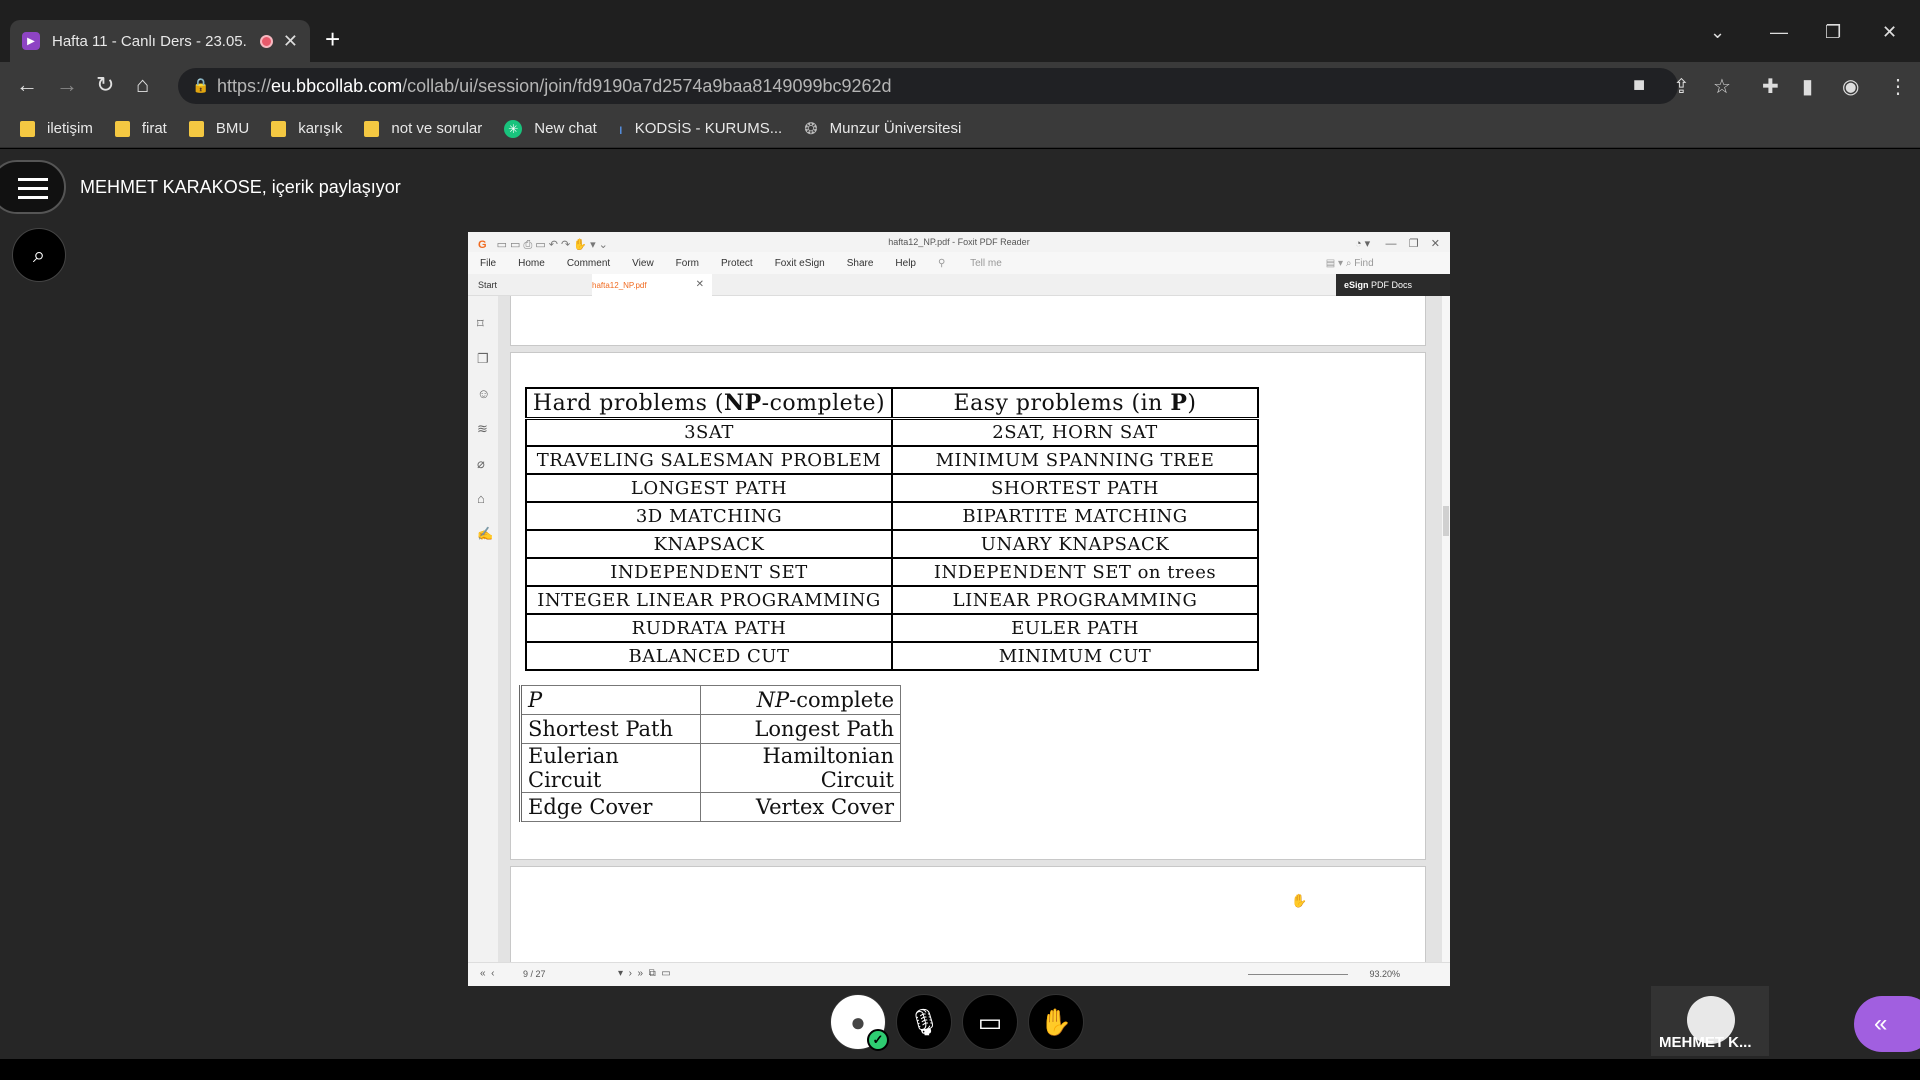  Describe the element at coordinates (709, 488) in the screenshot. I see `table-cell: LONGEST PATH` at that location.